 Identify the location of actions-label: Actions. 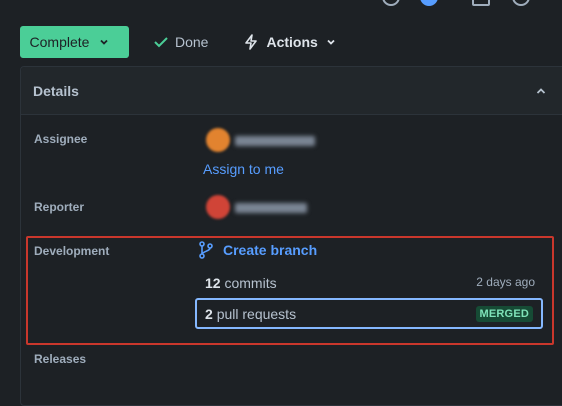
(292, 42).